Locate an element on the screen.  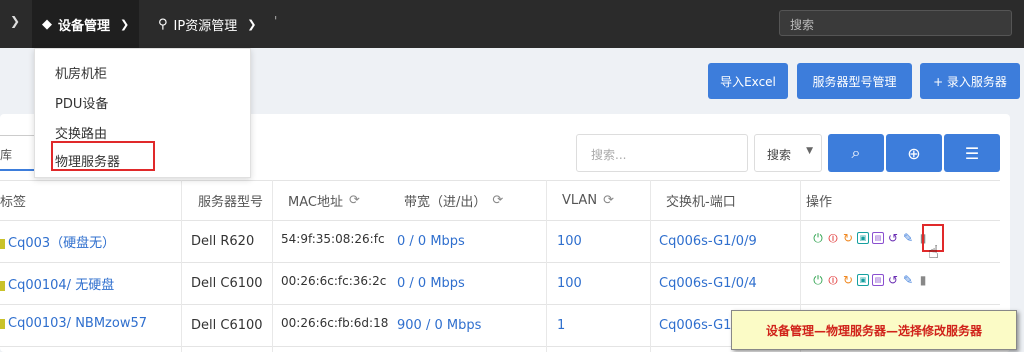
filter-select-value: 搜索 is located at coordinates (779, 155).